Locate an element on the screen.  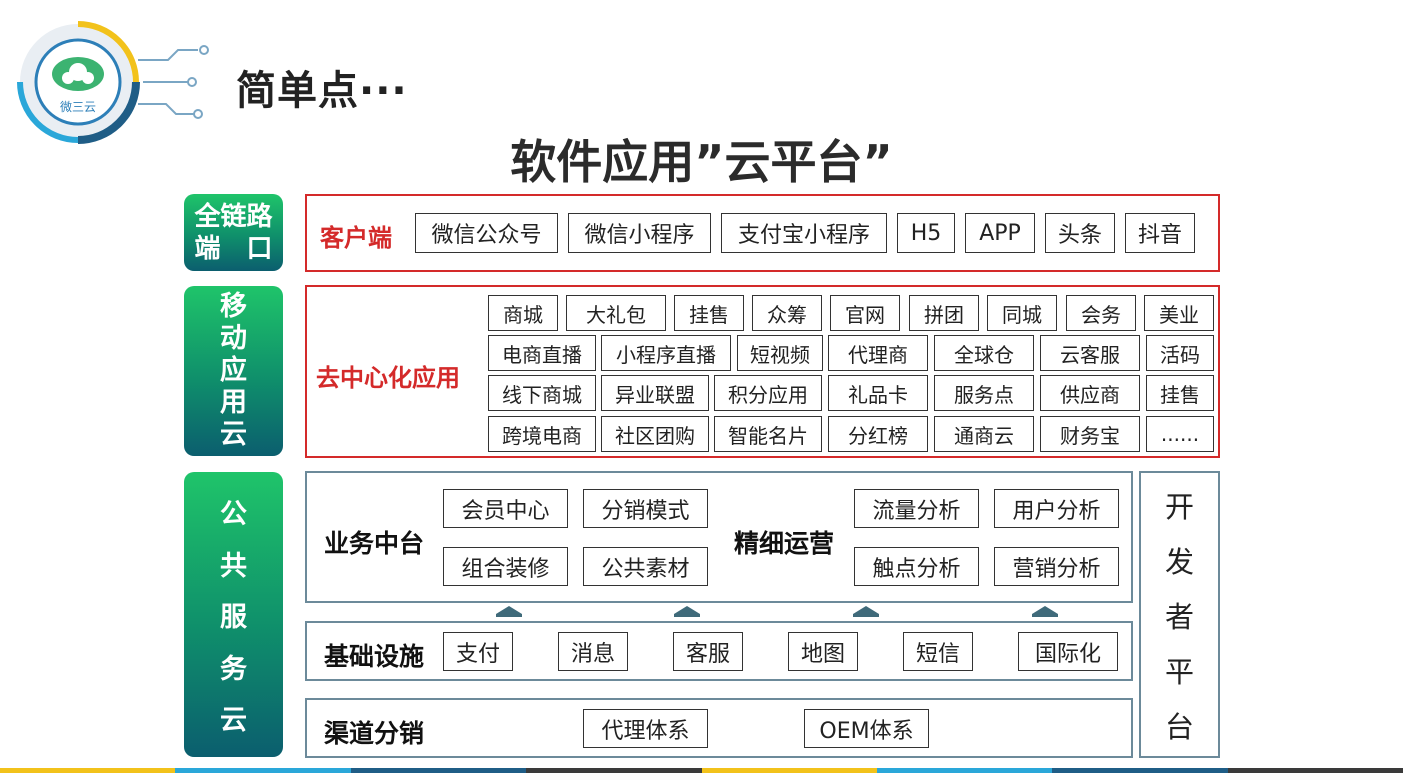
developer-char: 台 is located at coordinates (1179, 726).